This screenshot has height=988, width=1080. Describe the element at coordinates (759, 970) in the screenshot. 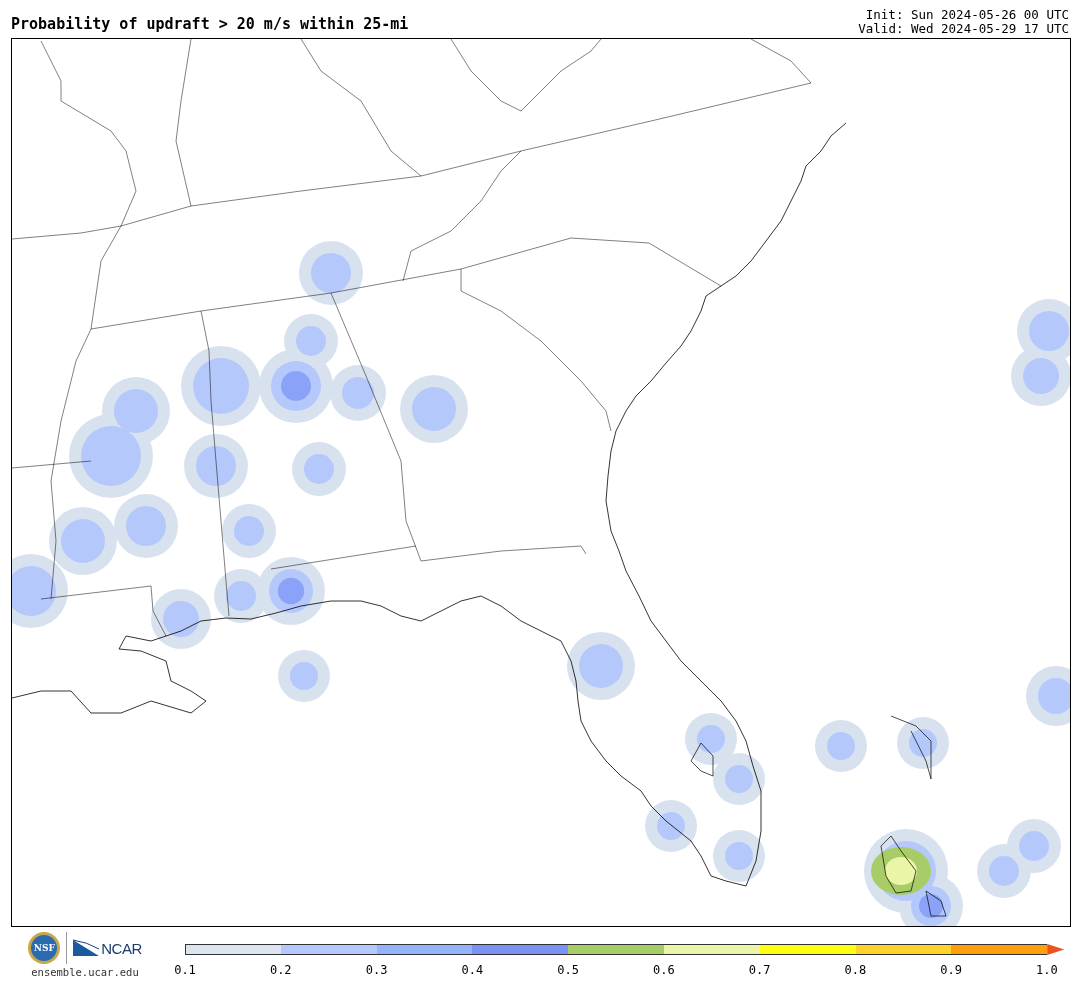

I see `tick-label: 0.7` at that location.